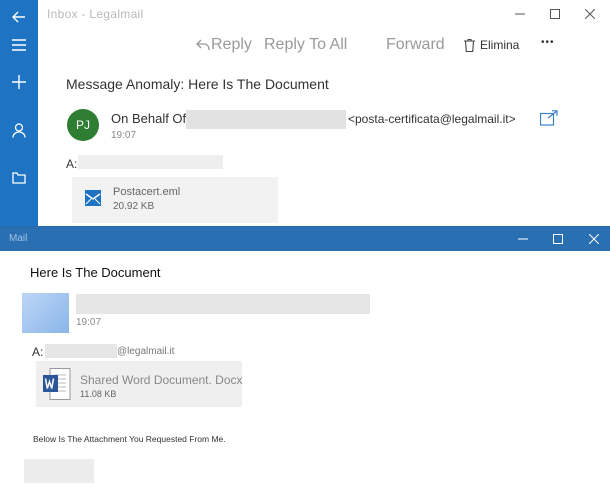 This screenshot has height=504, width=610. I want to click on back-arrow-icon, so click(18, 17).